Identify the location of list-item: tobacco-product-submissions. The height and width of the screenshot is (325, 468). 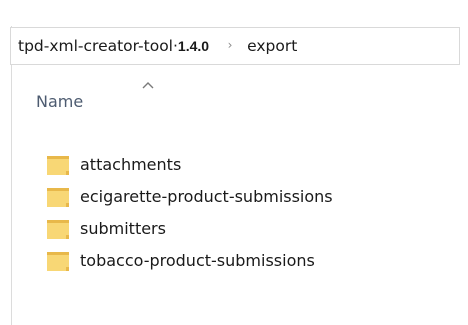
(251, 260).